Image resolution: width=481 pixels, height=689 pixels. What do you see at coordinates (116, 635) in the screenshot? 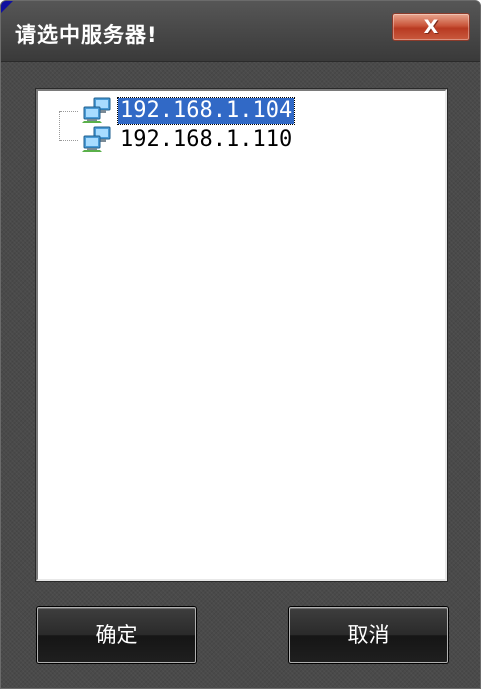
I see `ok-button: 确定` at bounding box center [116, 635].